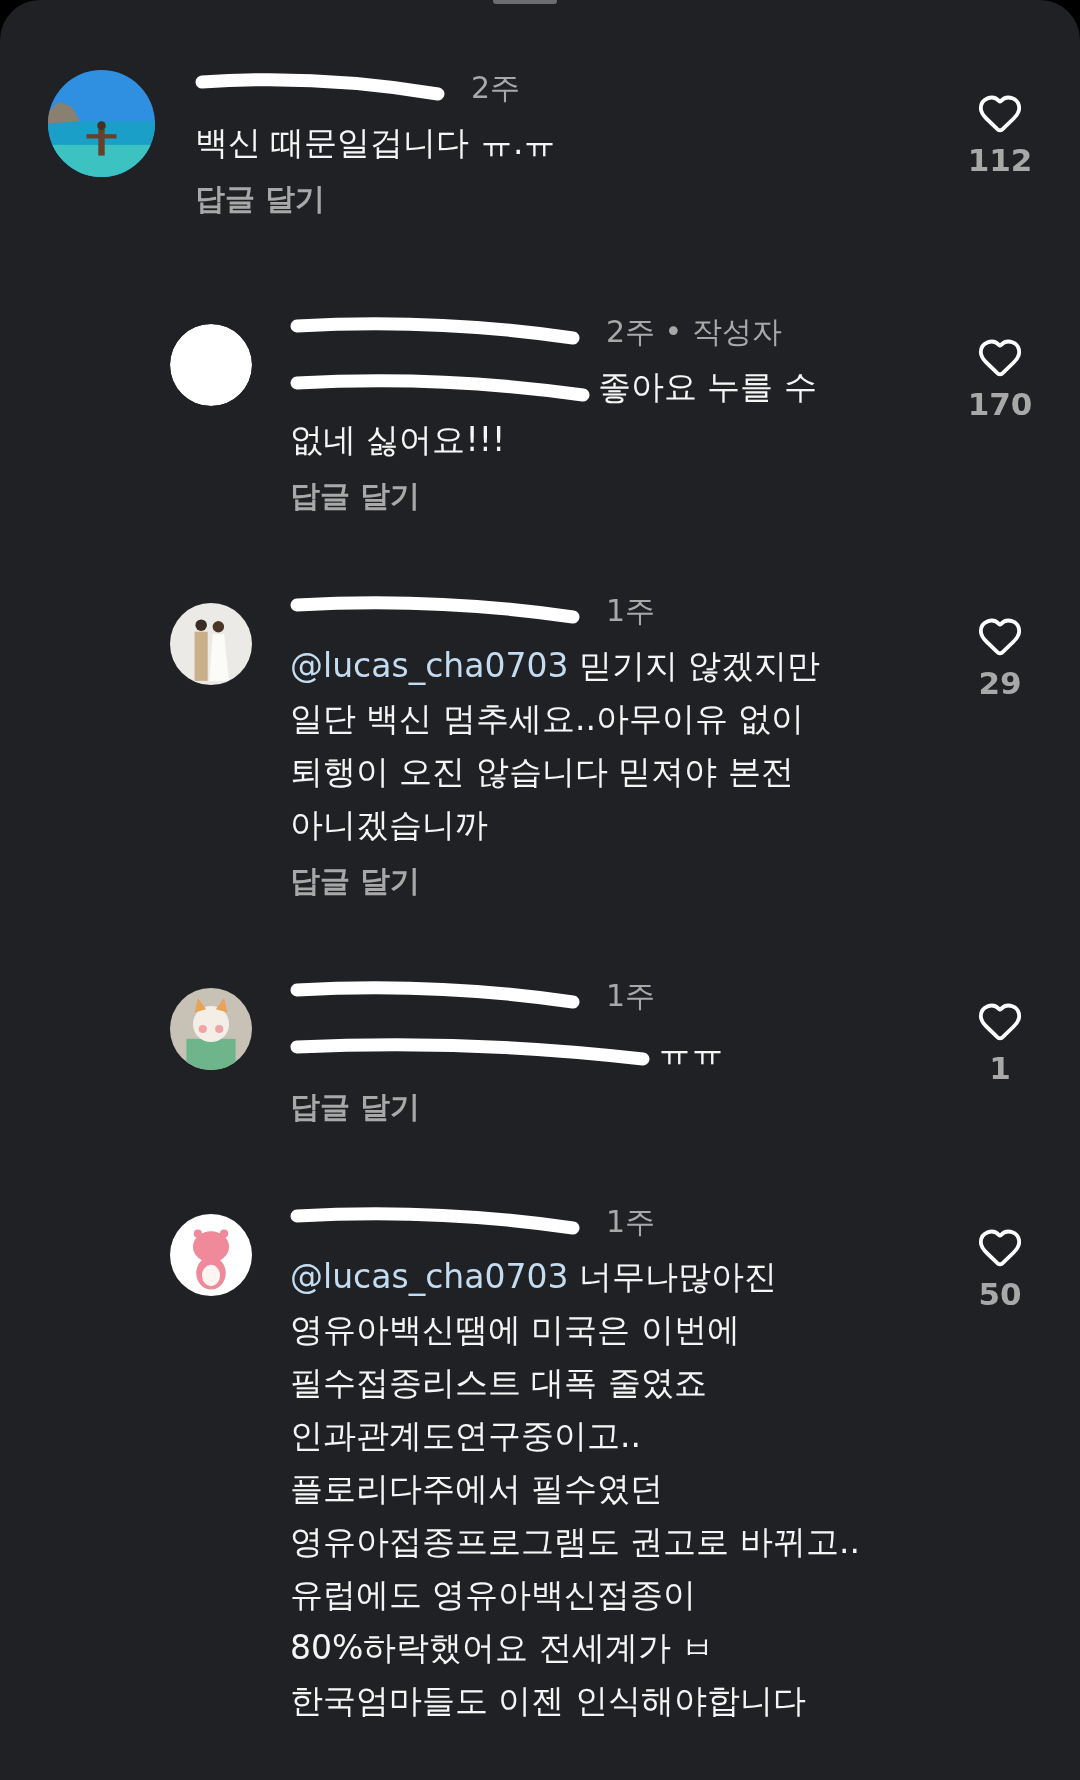 Image resolution: width=1080 pixels, height=1780 pixels. Describe the element at coordinates (691, 1050) in the screenshot. I see `comment-text: ㅠㅠ` at that location.